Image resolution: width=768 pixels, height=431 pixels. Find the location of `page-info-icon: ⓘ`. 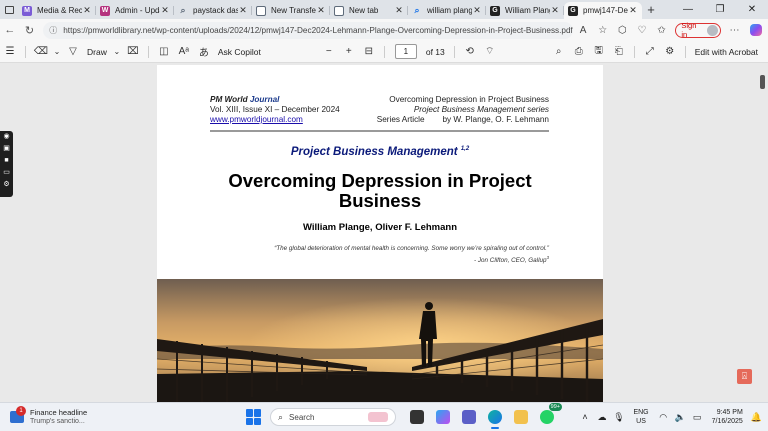

page-info-icon: ⓘ is located at coordinates (53, 30).